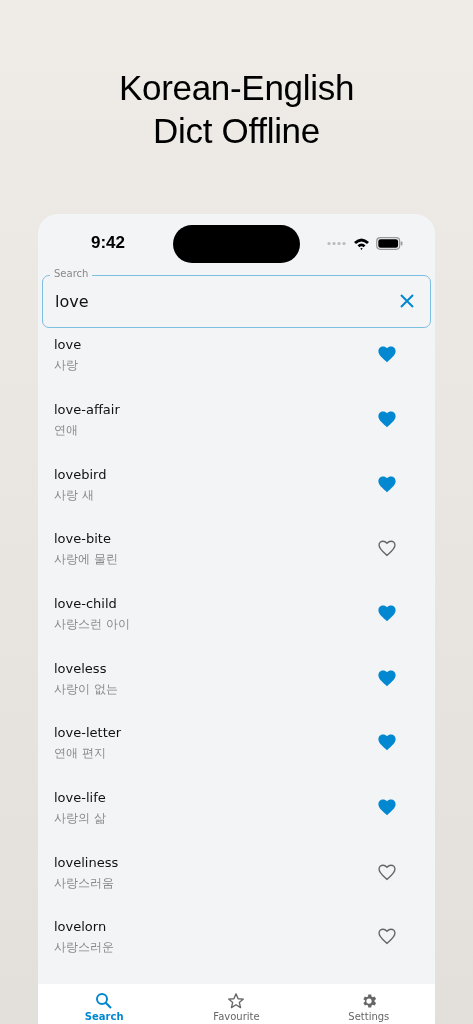  What do you see at coordinates (389, 243) in the screenshot?
I see `battery-icon` at bounding box center [389, 243].